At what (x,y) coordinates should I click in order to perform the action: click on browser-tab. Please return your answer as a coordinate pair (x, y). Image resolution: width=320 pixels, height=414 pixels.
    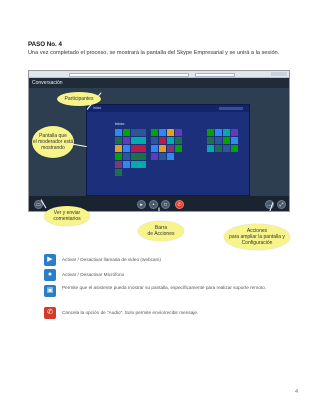
    Looking at the image, I should click on (215, 74).